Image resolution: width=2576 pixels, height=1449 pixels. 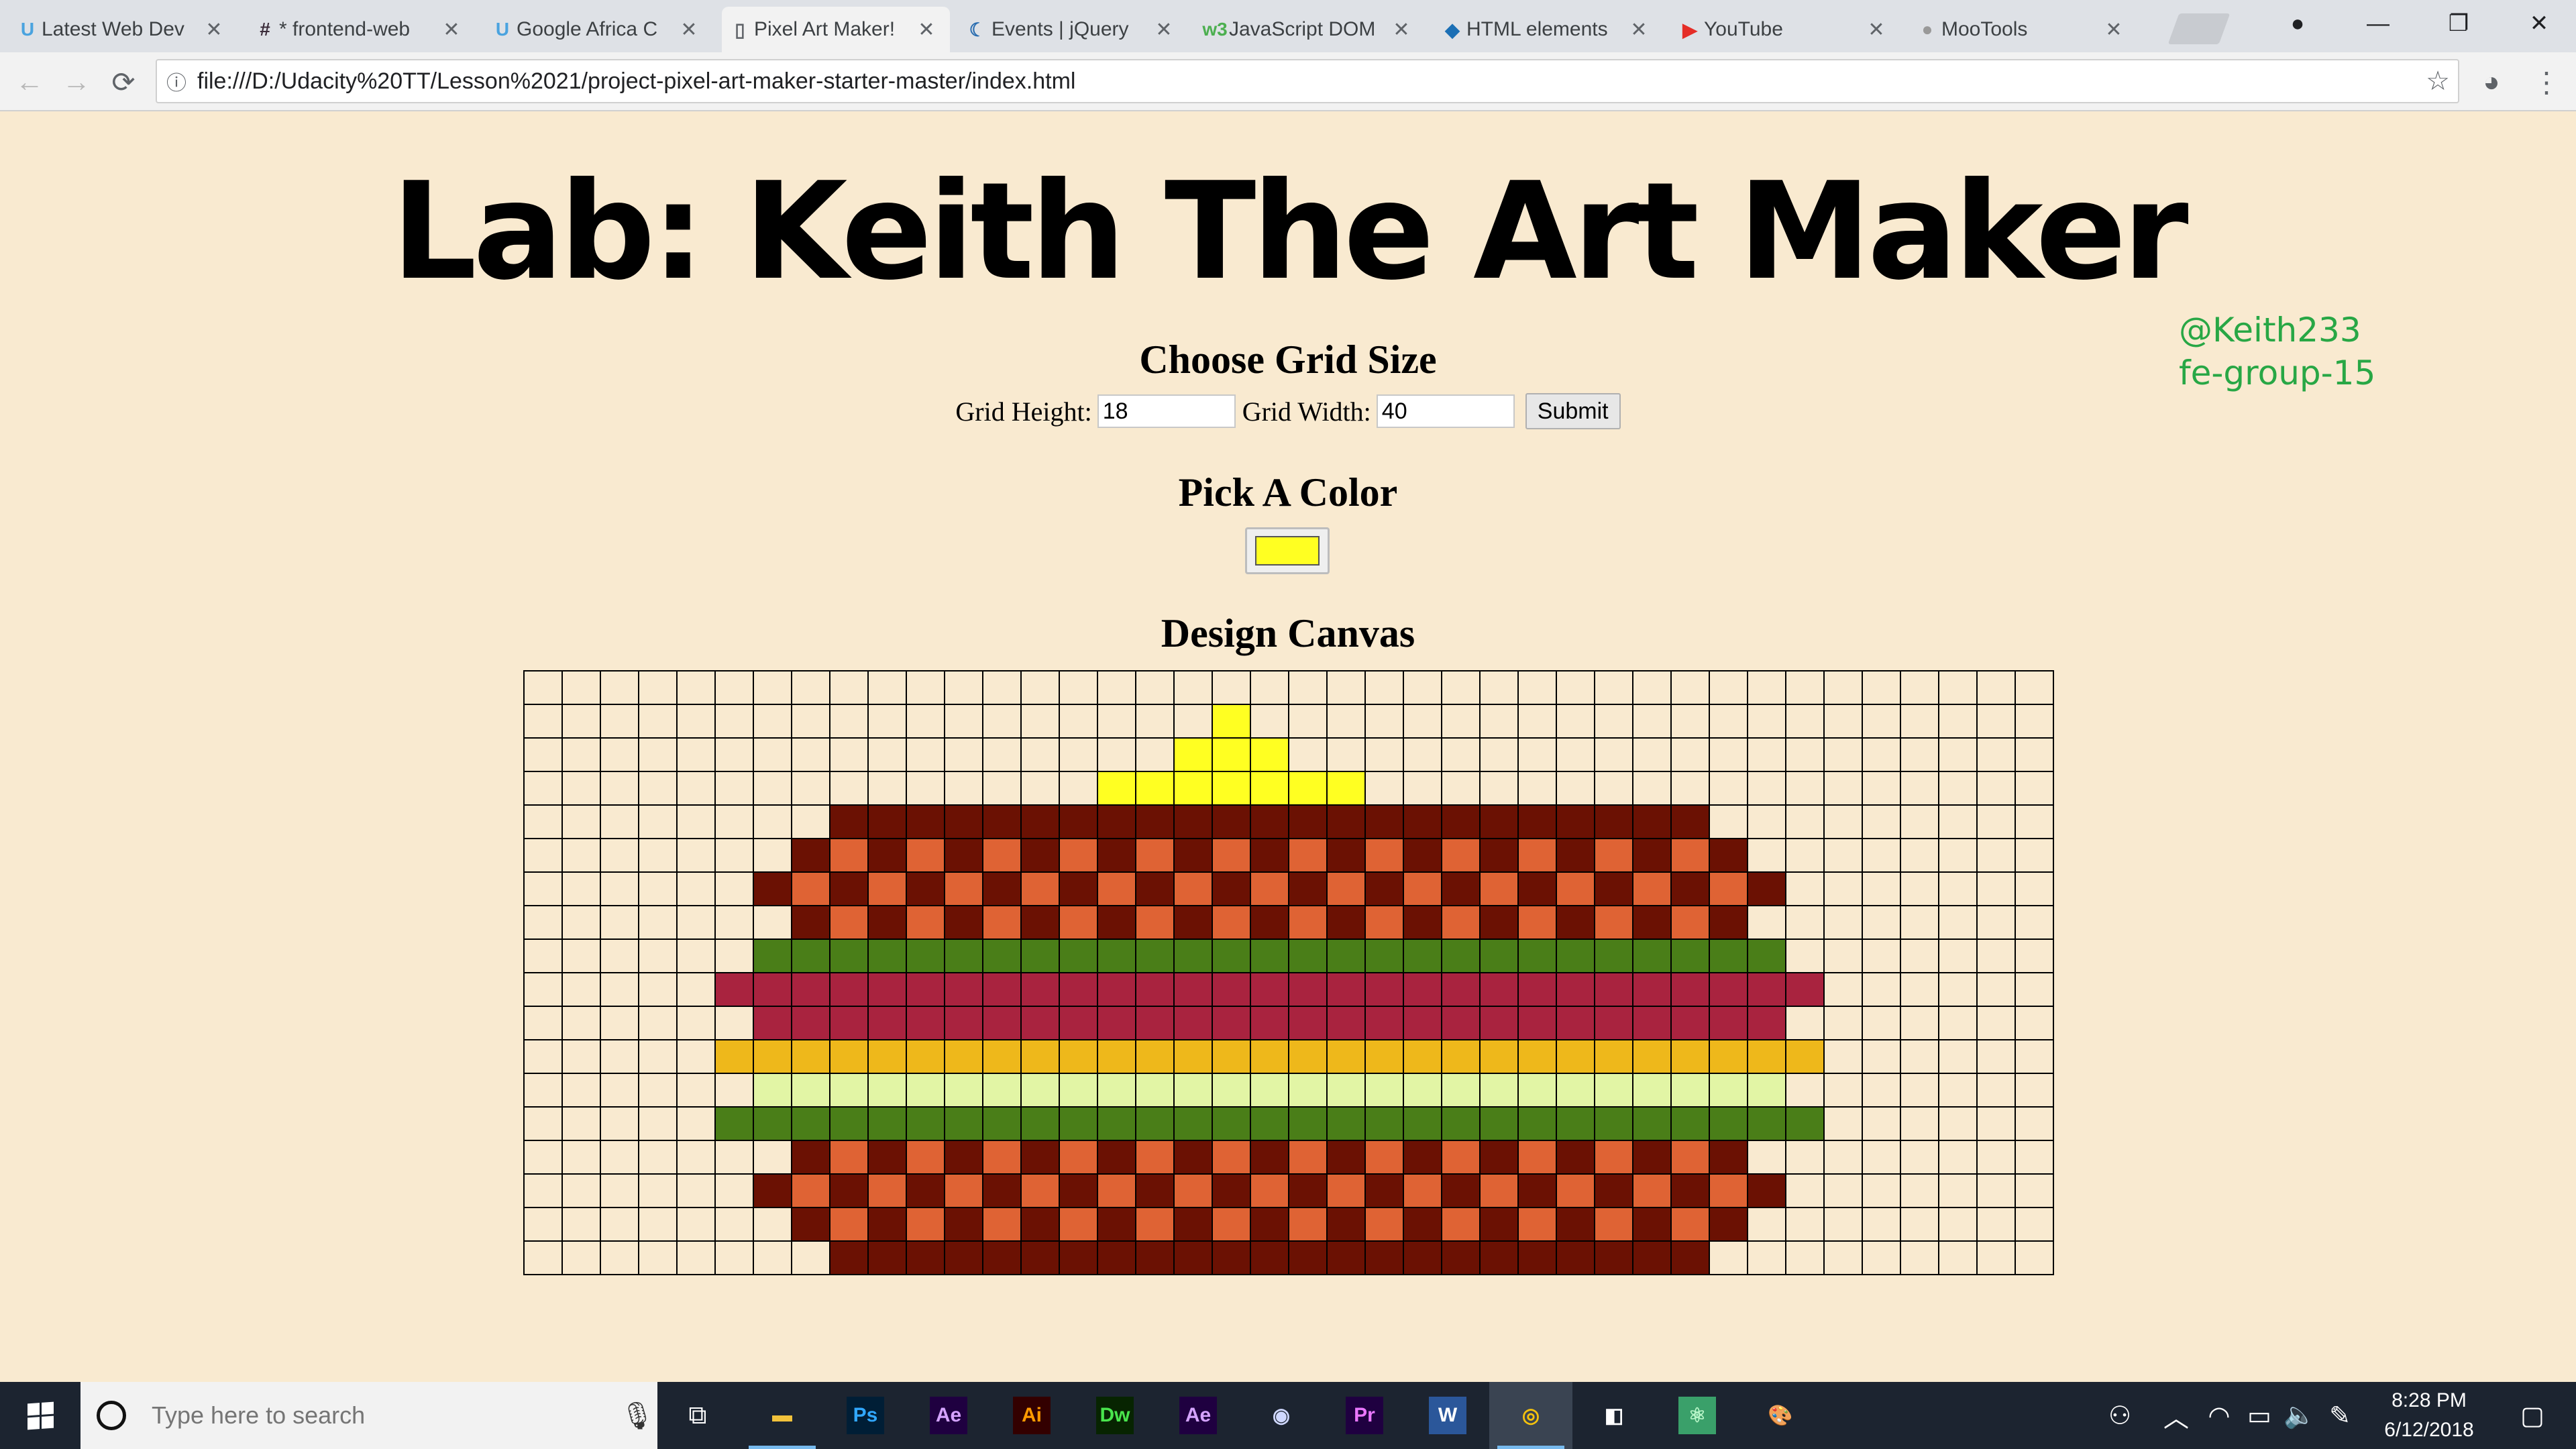 I want to click on taskbar-app-atom: ⚛, so click(x=1697, y=1415).